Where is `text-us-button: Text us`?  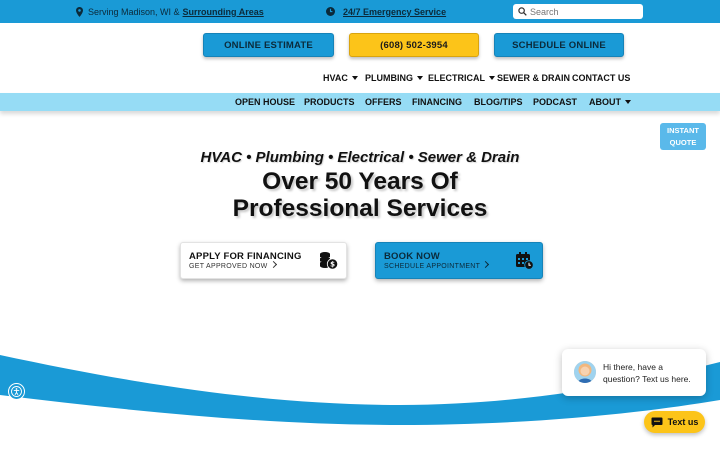
text-us-button: Text us is located at coordinates (674, 422).